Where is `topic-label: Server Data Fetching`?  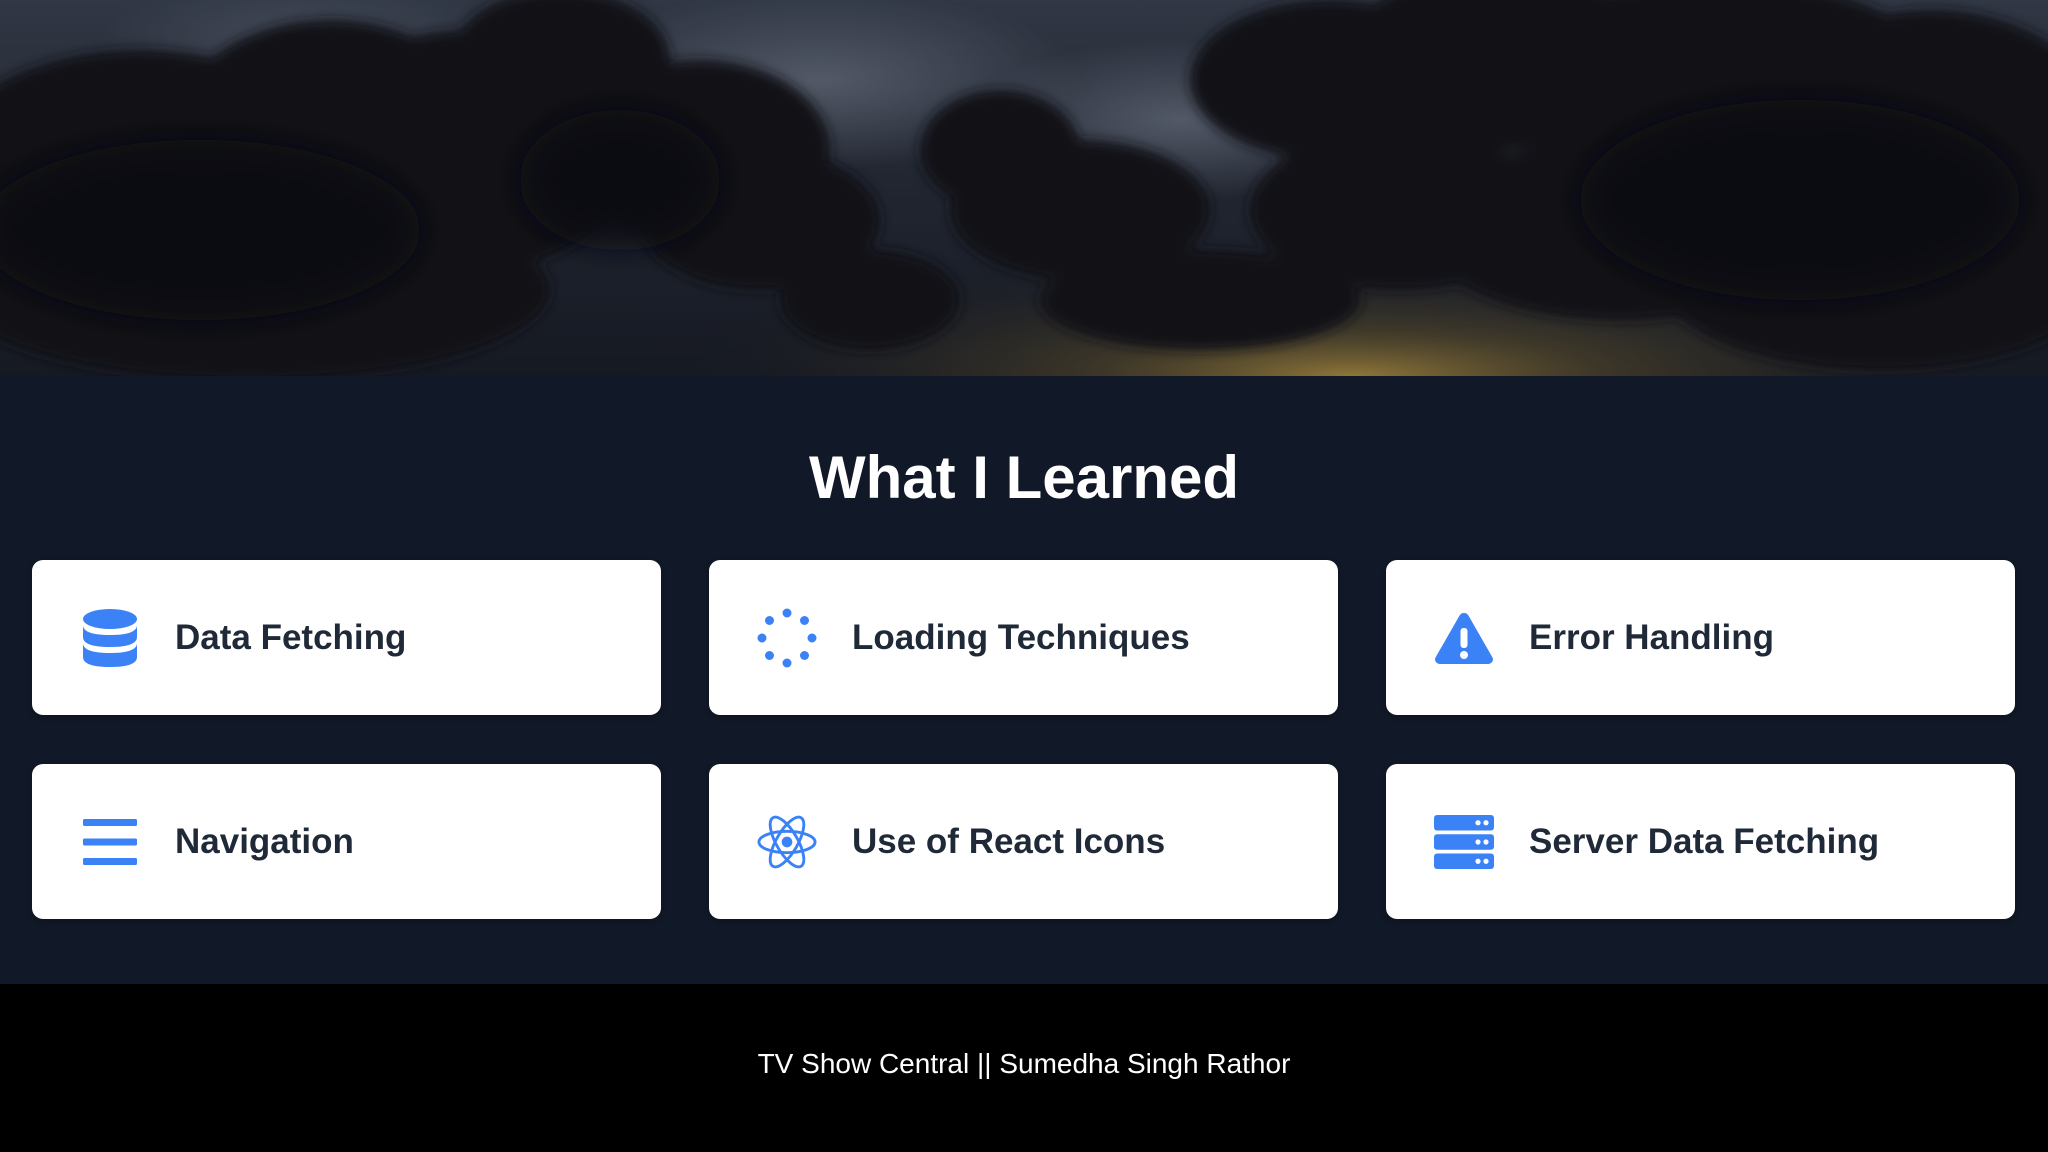
topic-label: Server Data Fetching is located at coordinates (1704, 841).